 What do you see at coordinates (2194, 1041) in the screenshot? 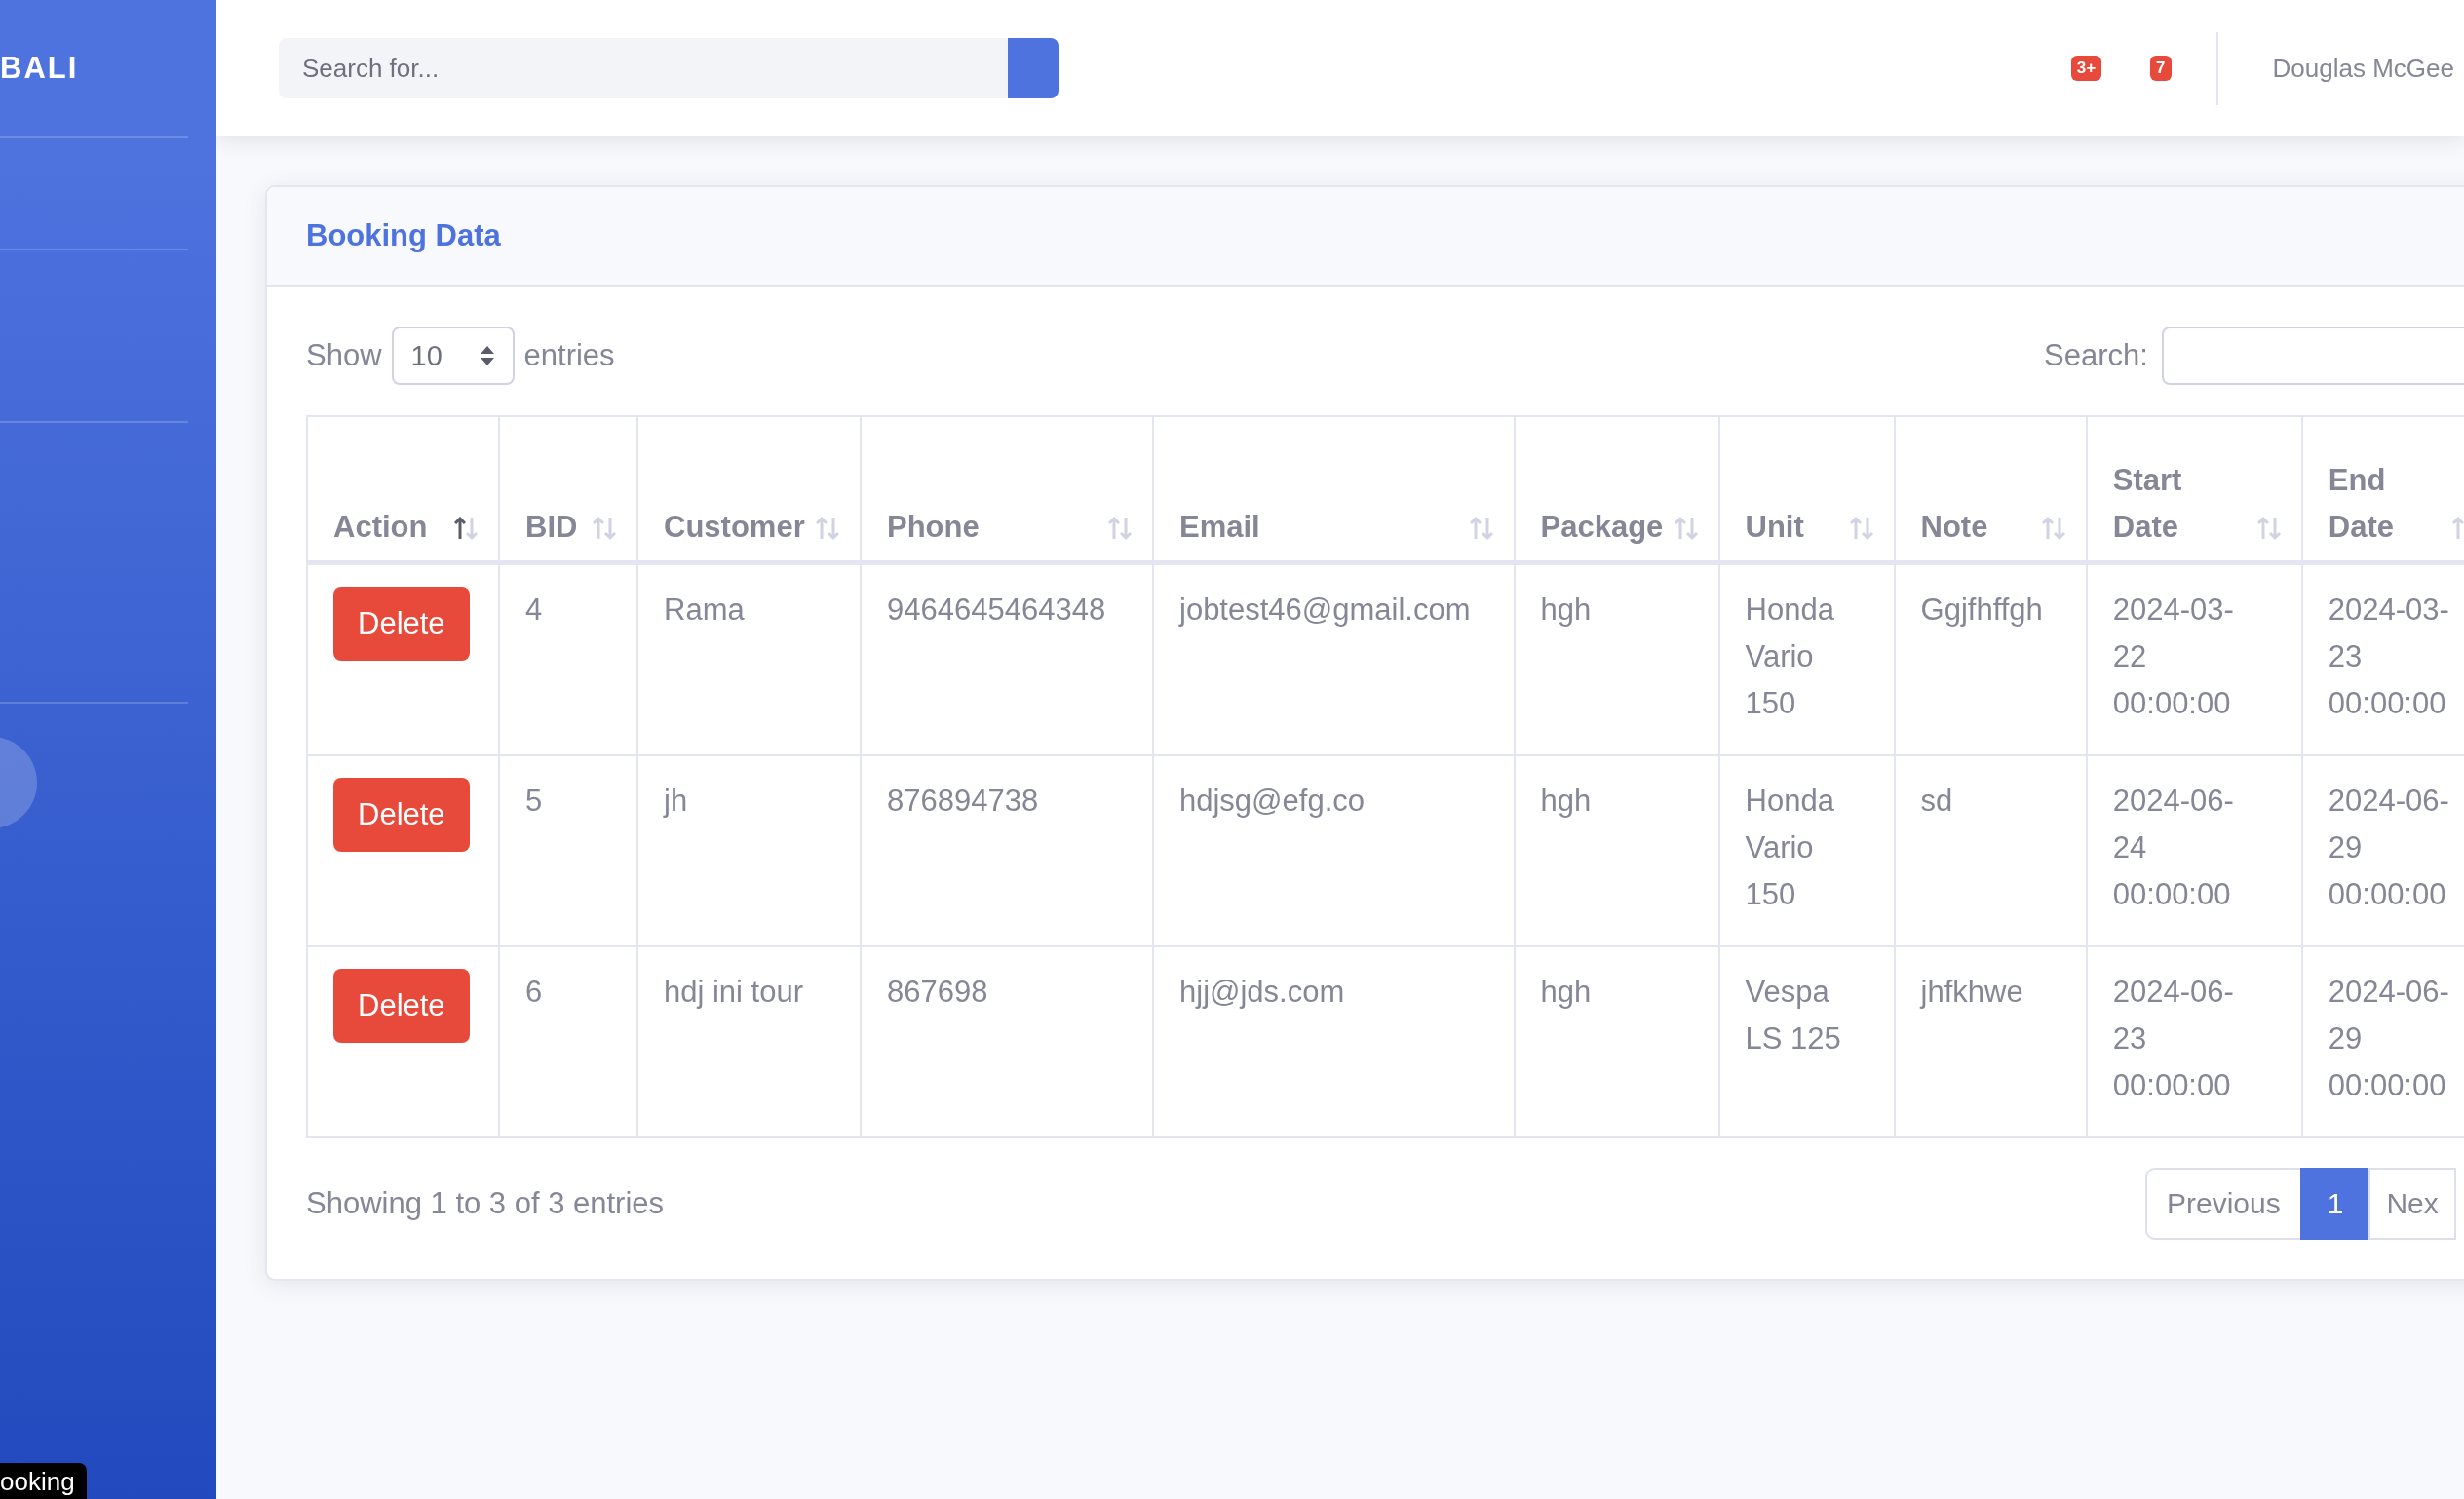
I see `table-cell: 2024-06-23 00:00:00` at bounding box center [2194, 1041].